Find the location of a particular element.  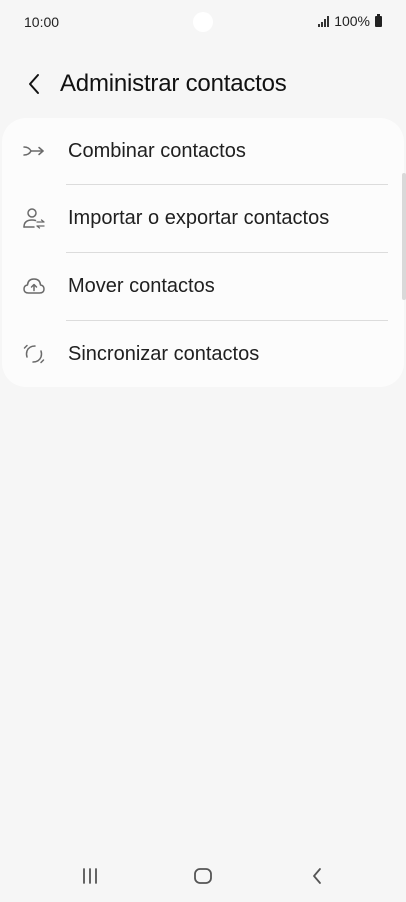

app-header: Administrar contactos is located at coordinates (203, 85).